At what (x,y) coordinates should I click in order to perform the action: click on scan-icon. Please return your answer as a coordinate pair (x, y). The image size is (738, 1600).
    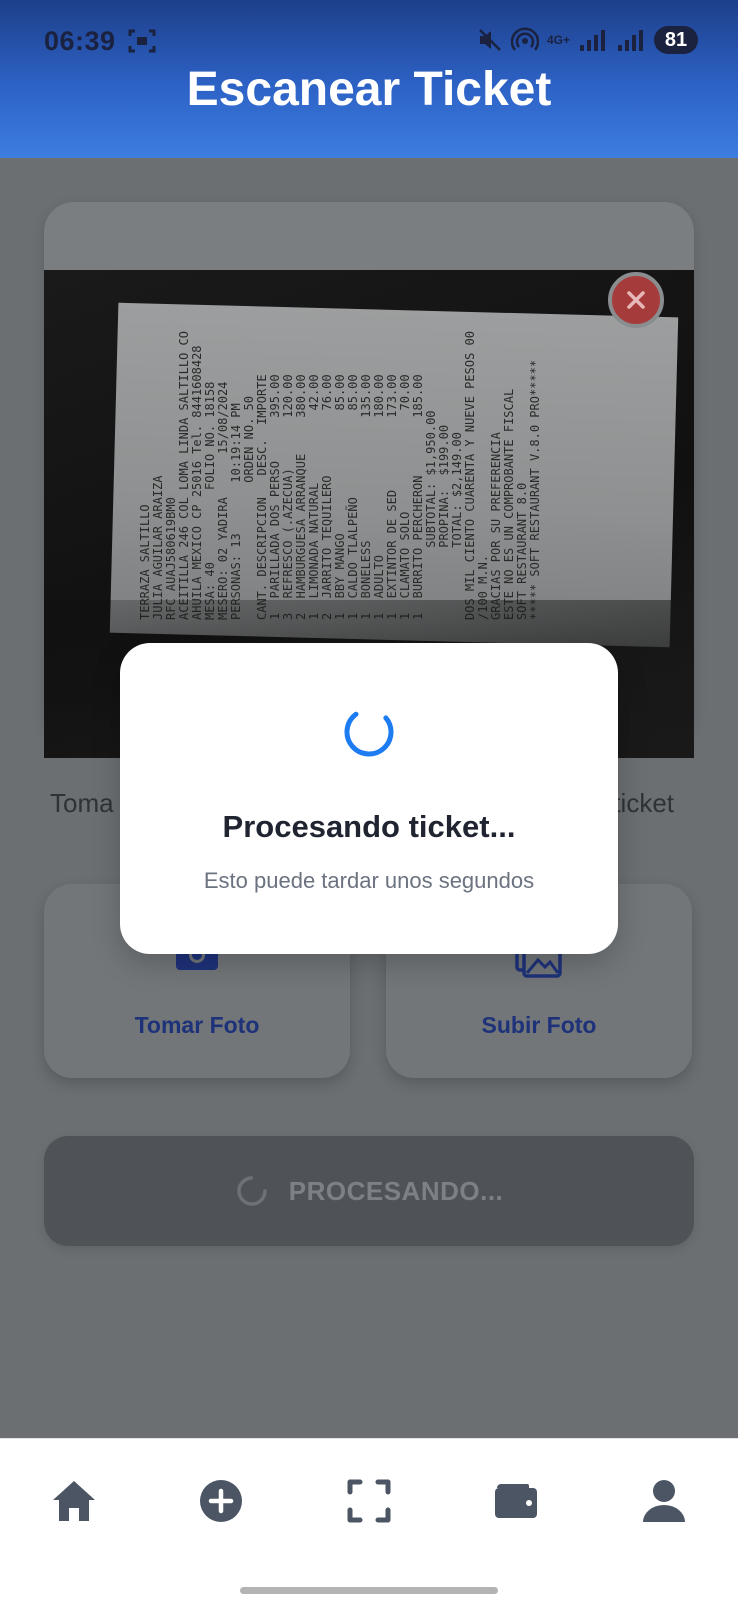
    Looking at the image, I should click on (369, 1501).